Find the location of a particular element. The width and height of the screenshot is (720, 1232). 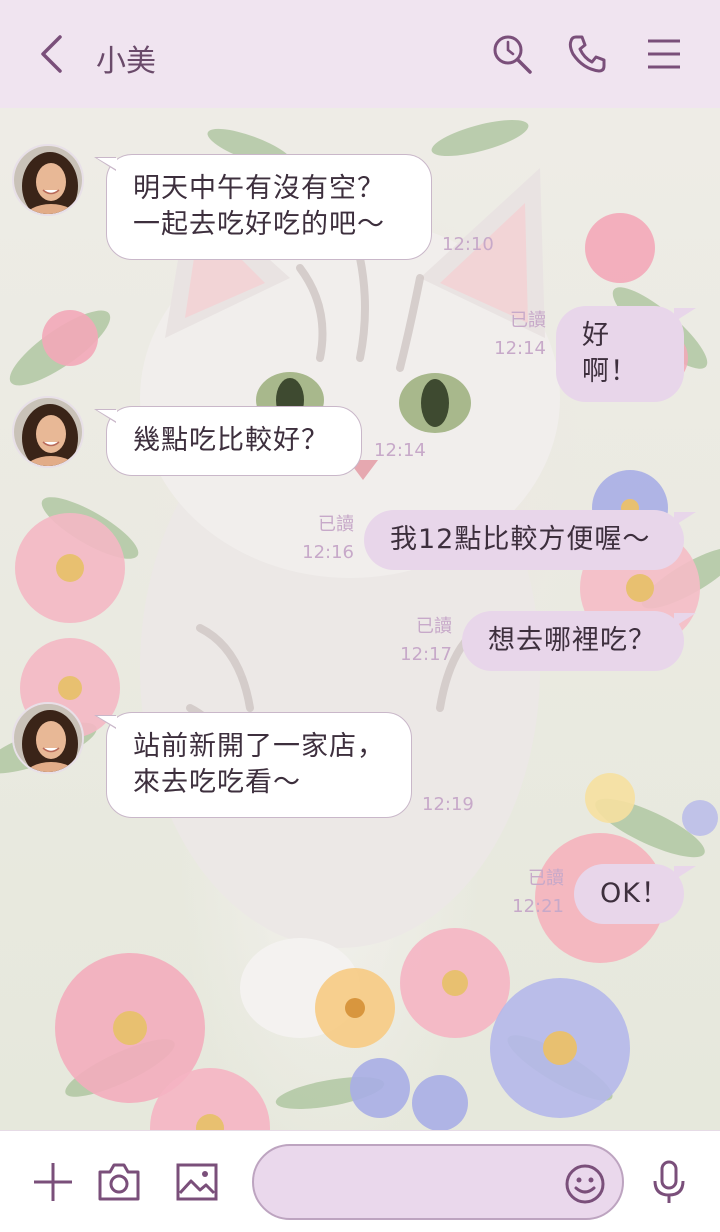

back-chevron-icon is located at coordinates (52, 54).